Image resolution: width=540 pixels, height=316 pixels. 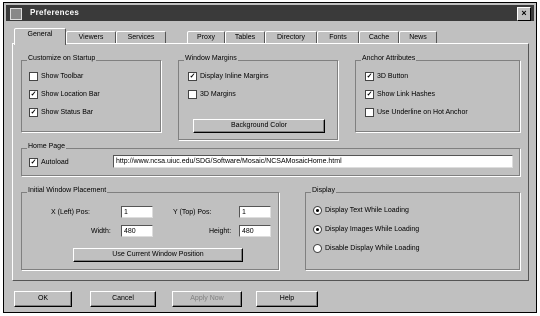 I want to click on cancel-button: Cancel, so click(x=123, y=299).